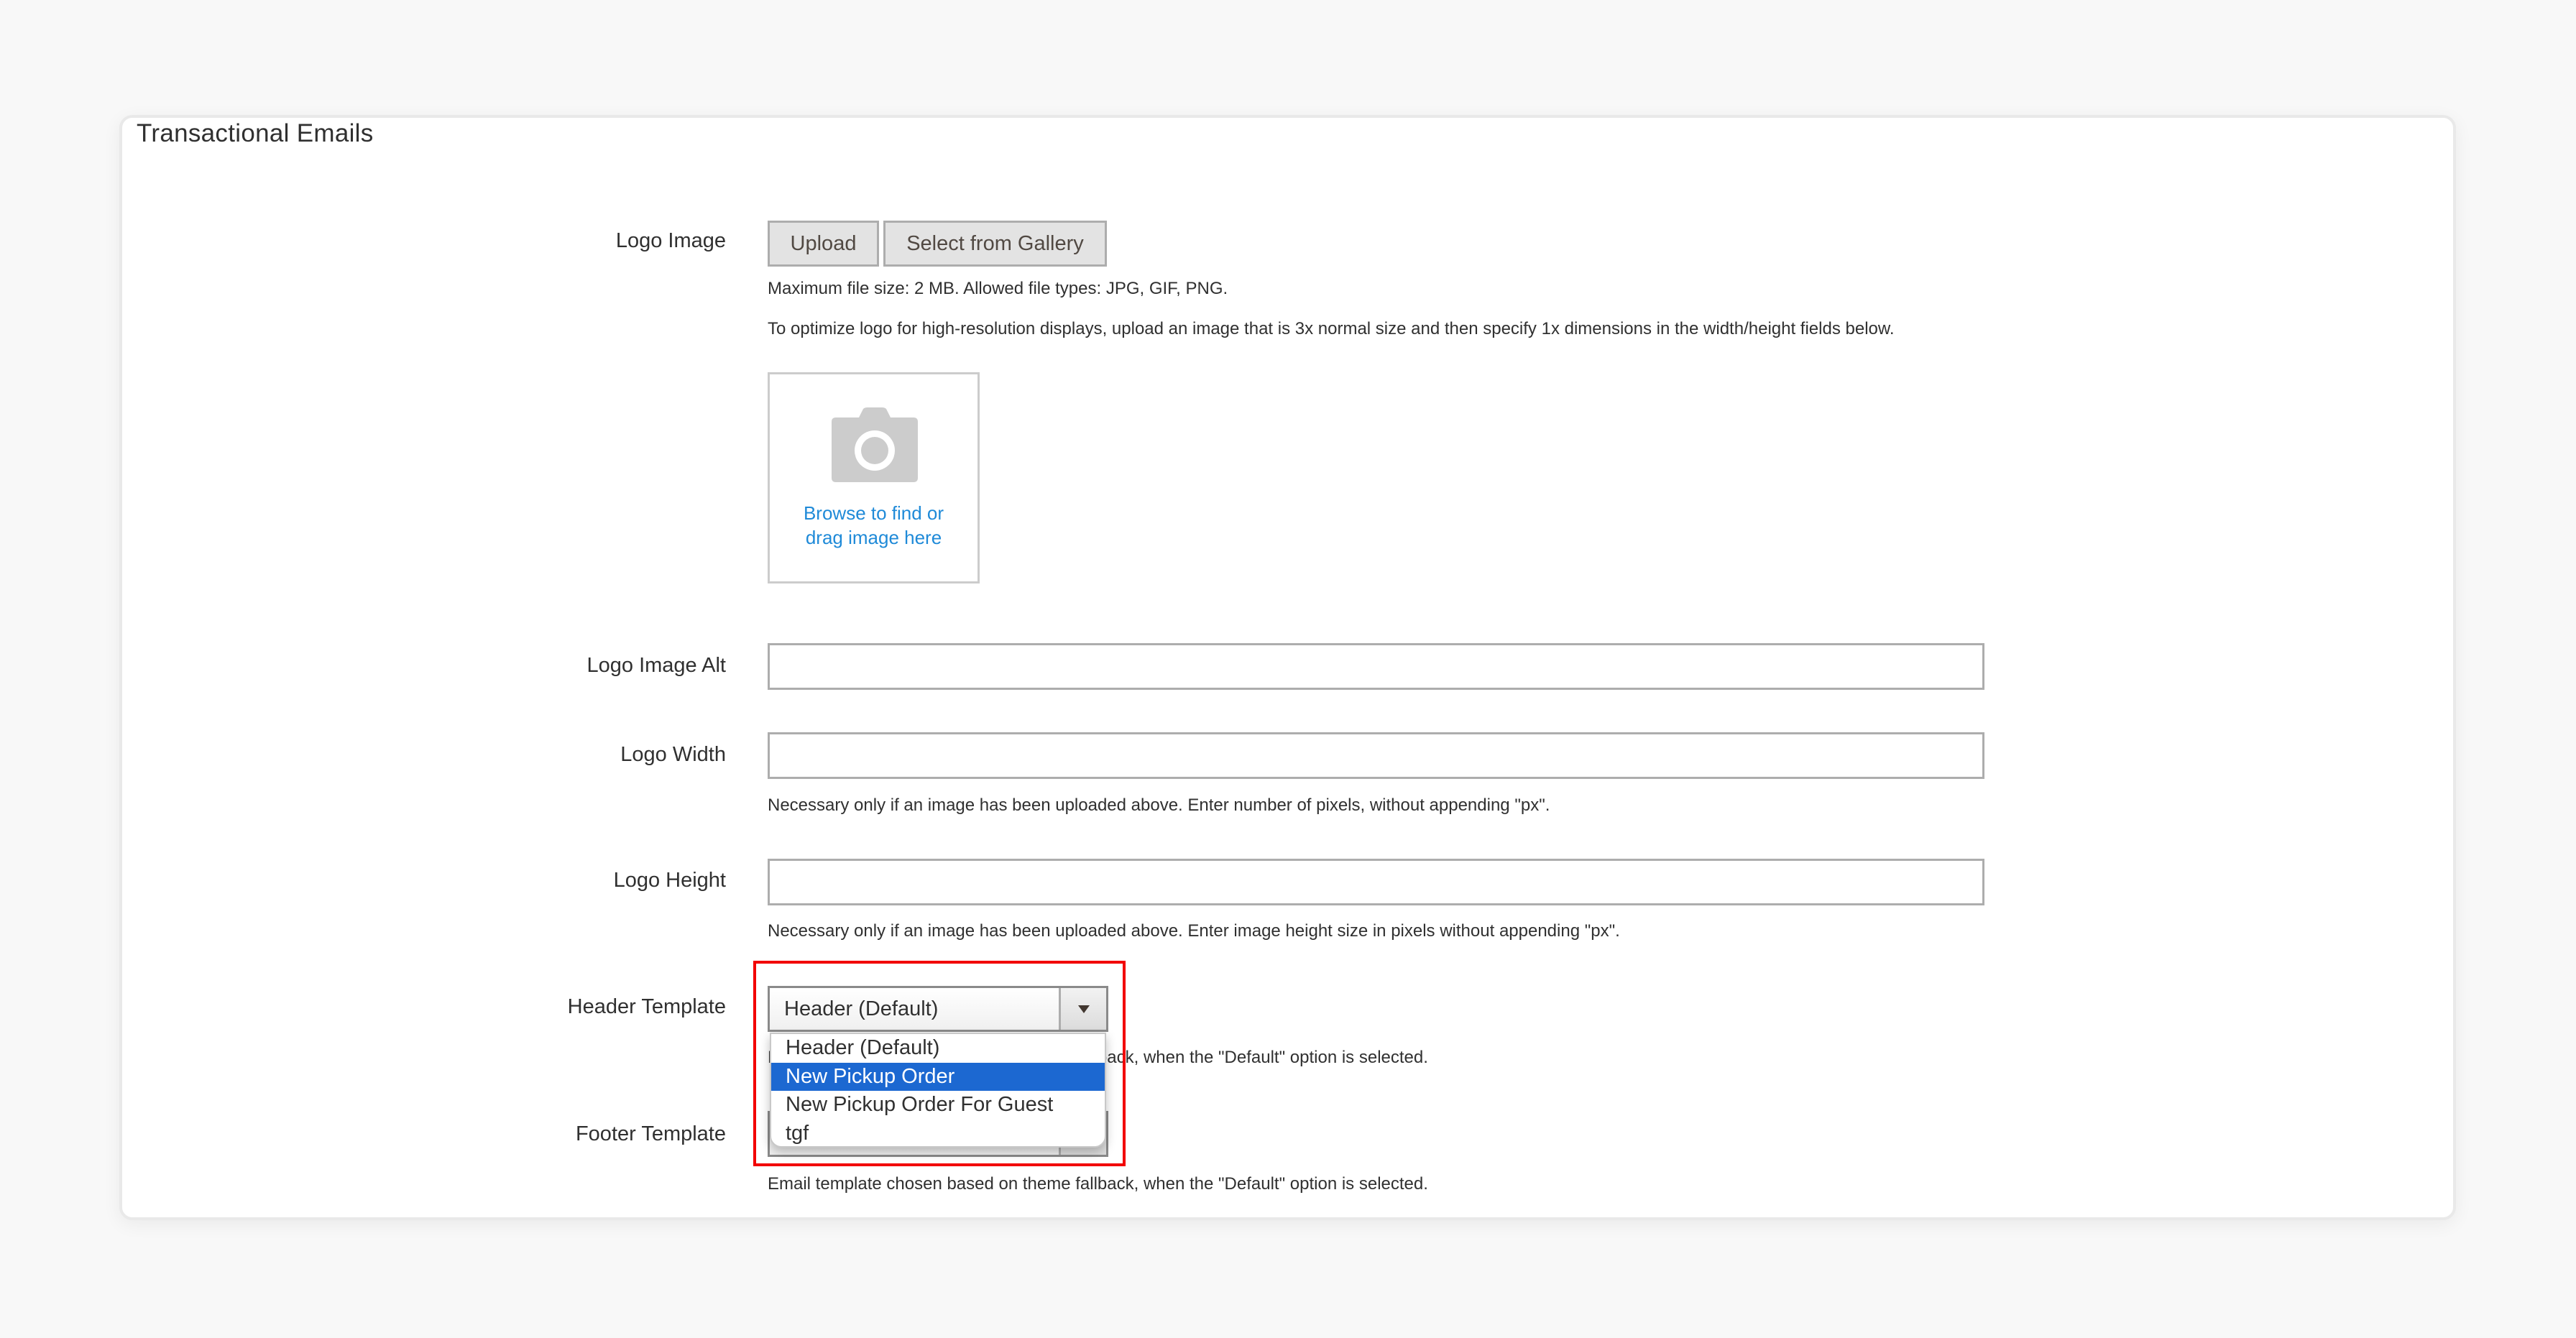 The height and width of the screenshot is (1338, 2576). Describe the element at coordinates (823, 244) in the screenshot. I see `upload-button: Upload` at that location.